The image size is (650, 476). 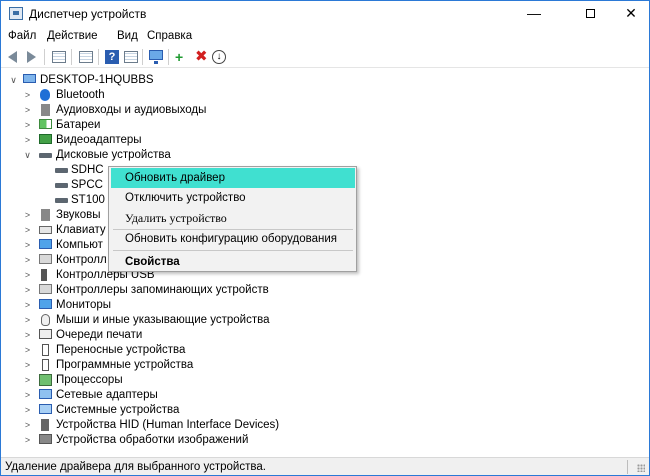 I want to click on tree-item-software-devices: > Программные устройства, so click(x=321, y=365).